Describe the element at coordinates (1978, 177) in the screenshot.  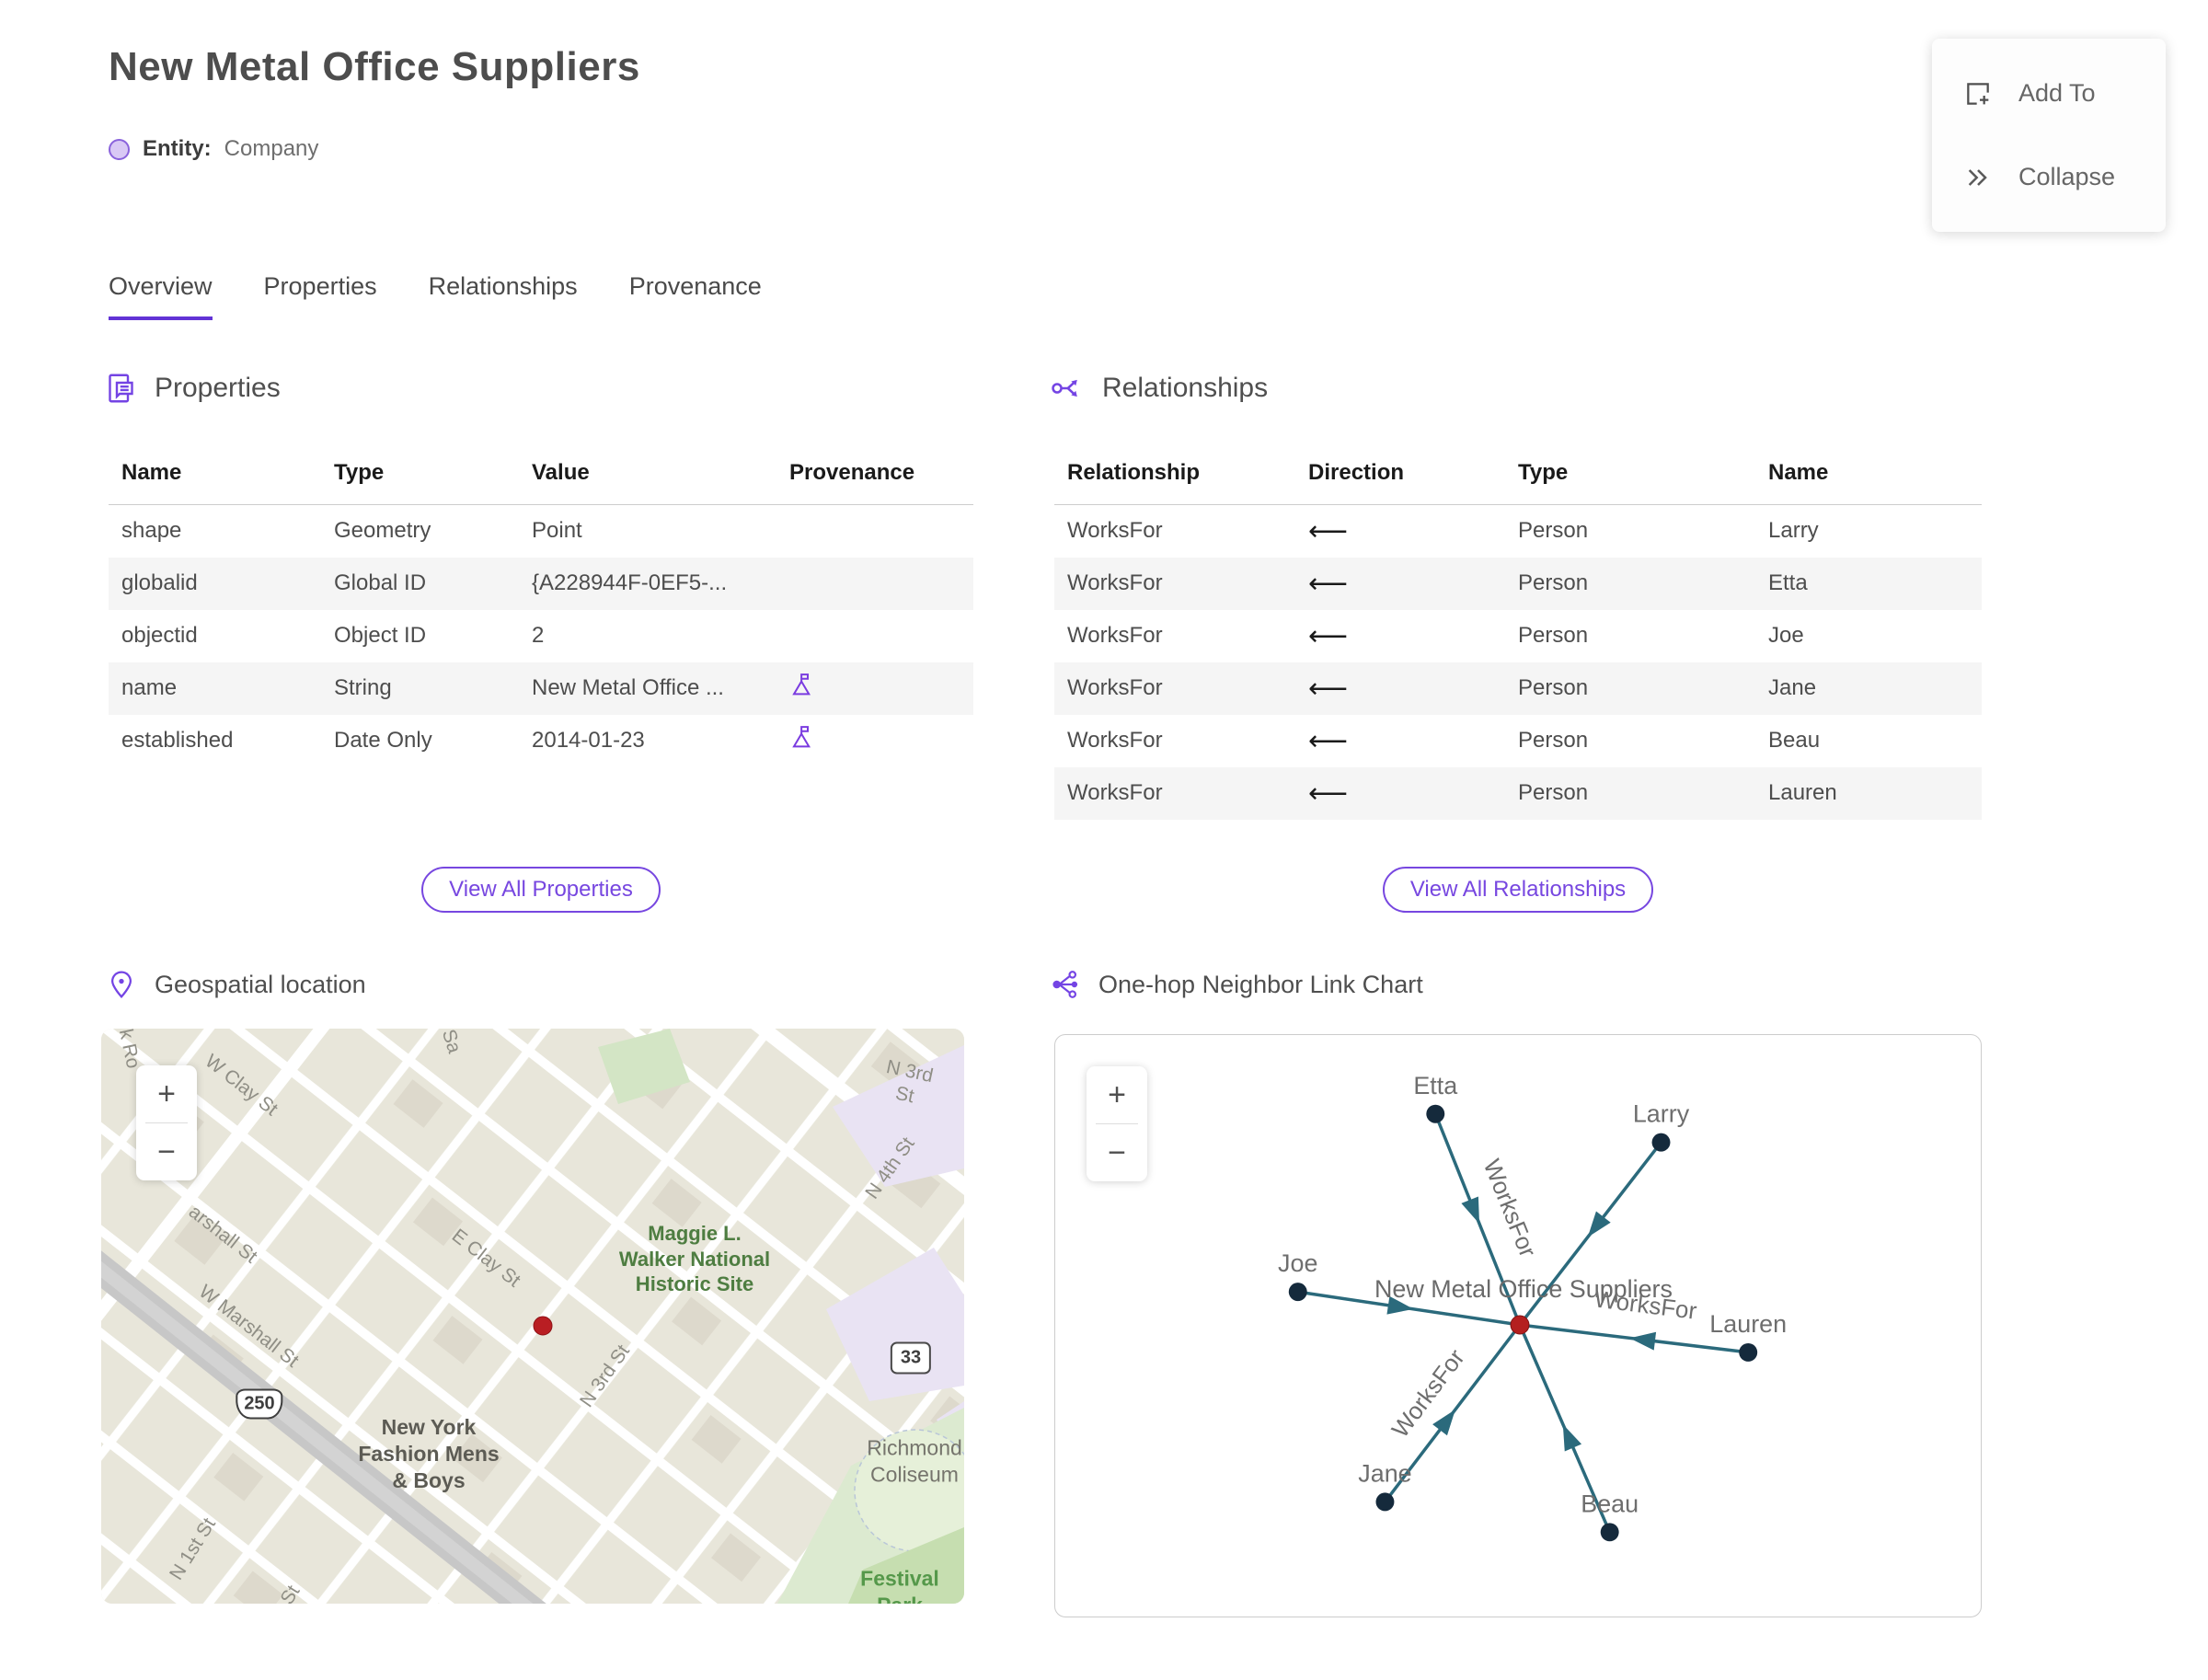
I see `double-chevron-right-icon` at that location.